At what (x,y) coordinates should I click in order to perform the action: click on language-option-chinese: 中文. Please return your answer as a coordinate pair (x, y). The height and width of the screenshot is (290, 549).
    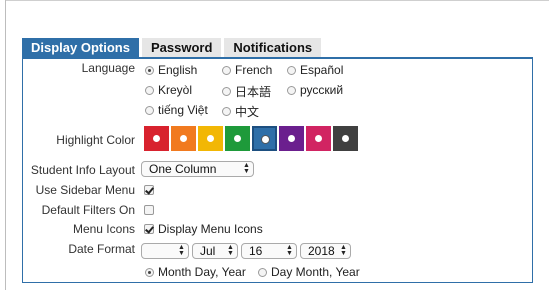
    Looking at the image, I should click on (240, 111).